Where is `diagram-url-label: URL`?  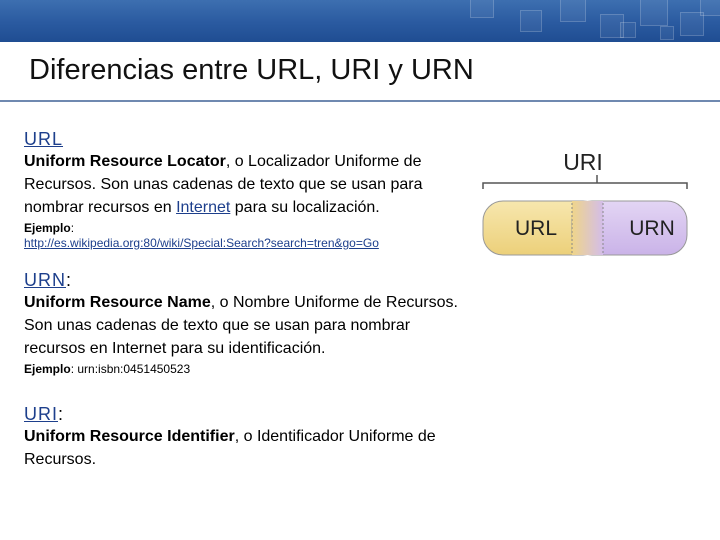
diagram-url-label: URL is located at coordinates (536, 228).